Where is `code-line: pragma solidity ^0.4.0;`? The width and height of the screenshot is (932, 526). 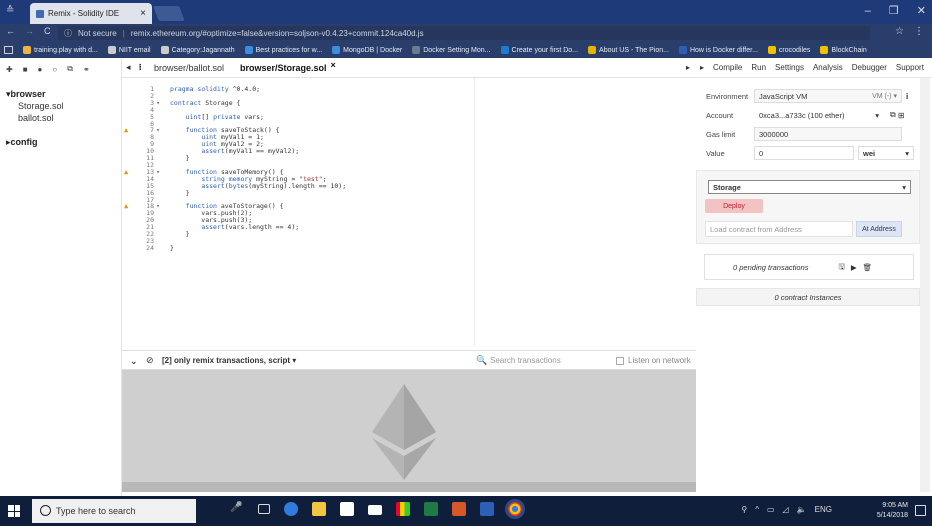 code-line: pragma solidity ^0.4.0; is located at coordinates (258, 89).